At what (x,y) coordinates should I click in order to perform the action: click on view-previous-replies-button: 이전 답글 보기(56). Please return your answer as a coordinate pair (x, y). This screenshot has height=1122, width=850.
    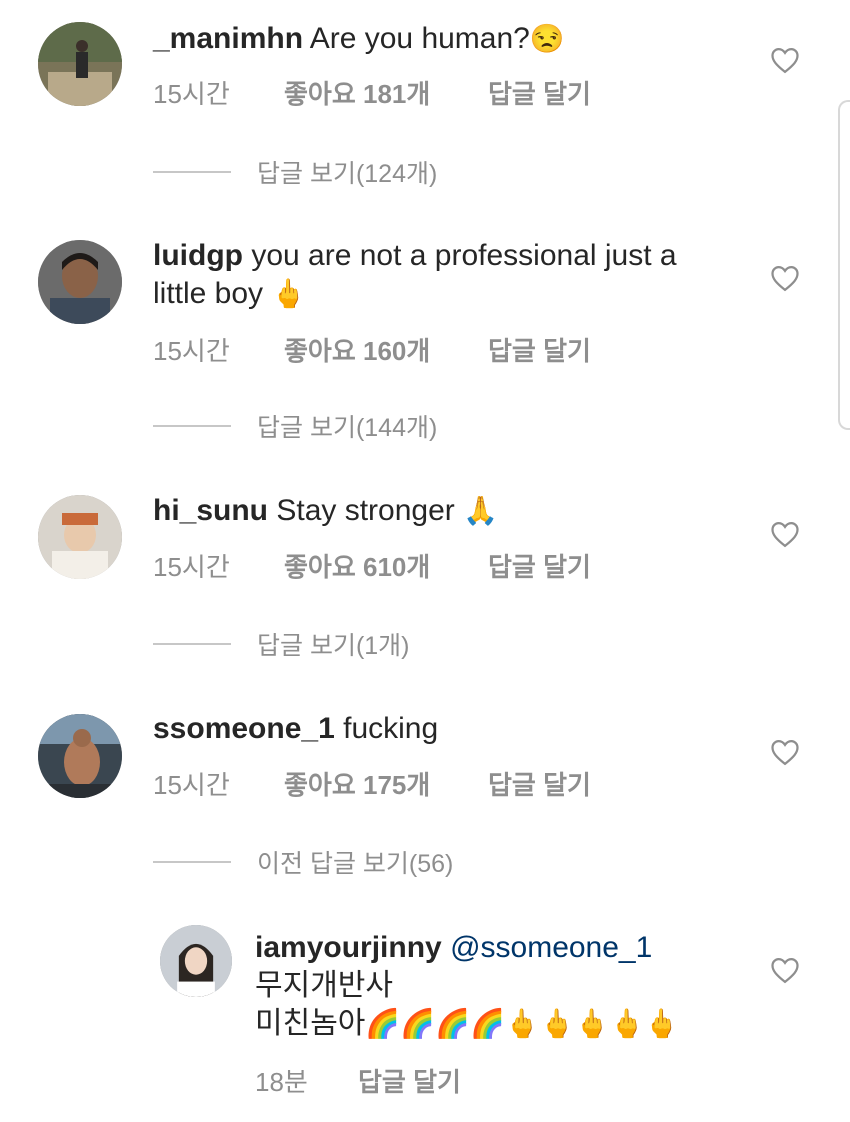
    Looking at the image, I should click on (303, 862).